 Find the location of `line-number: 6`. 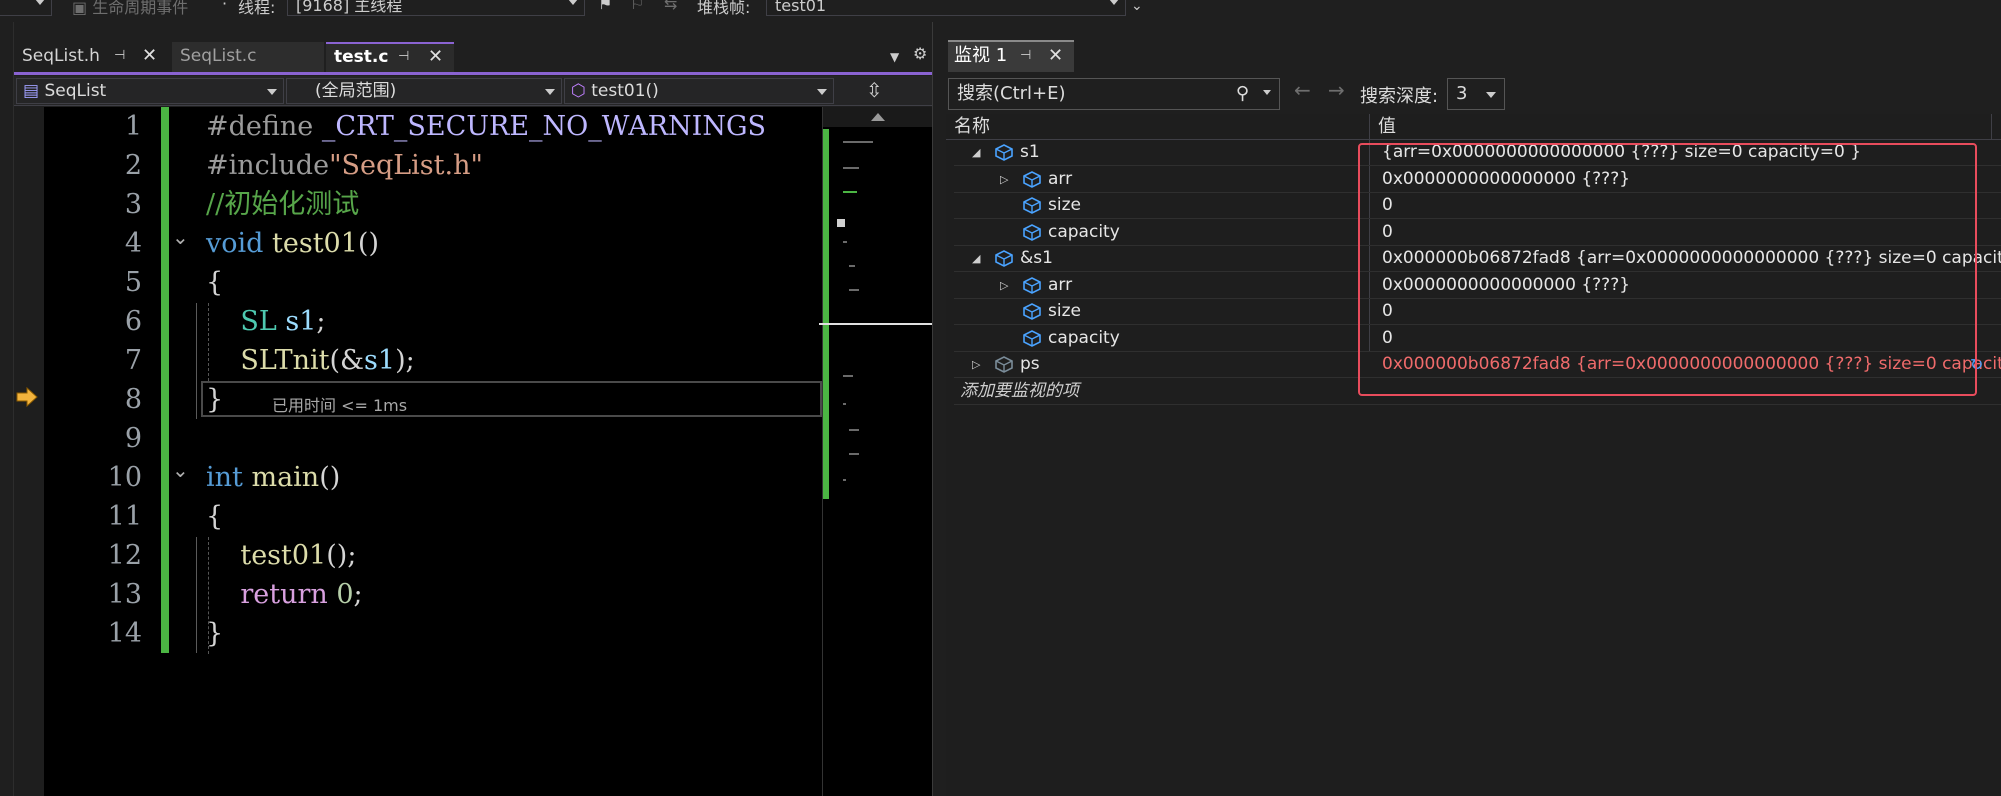

line-number: 6 is located at coordinates (133, 321).